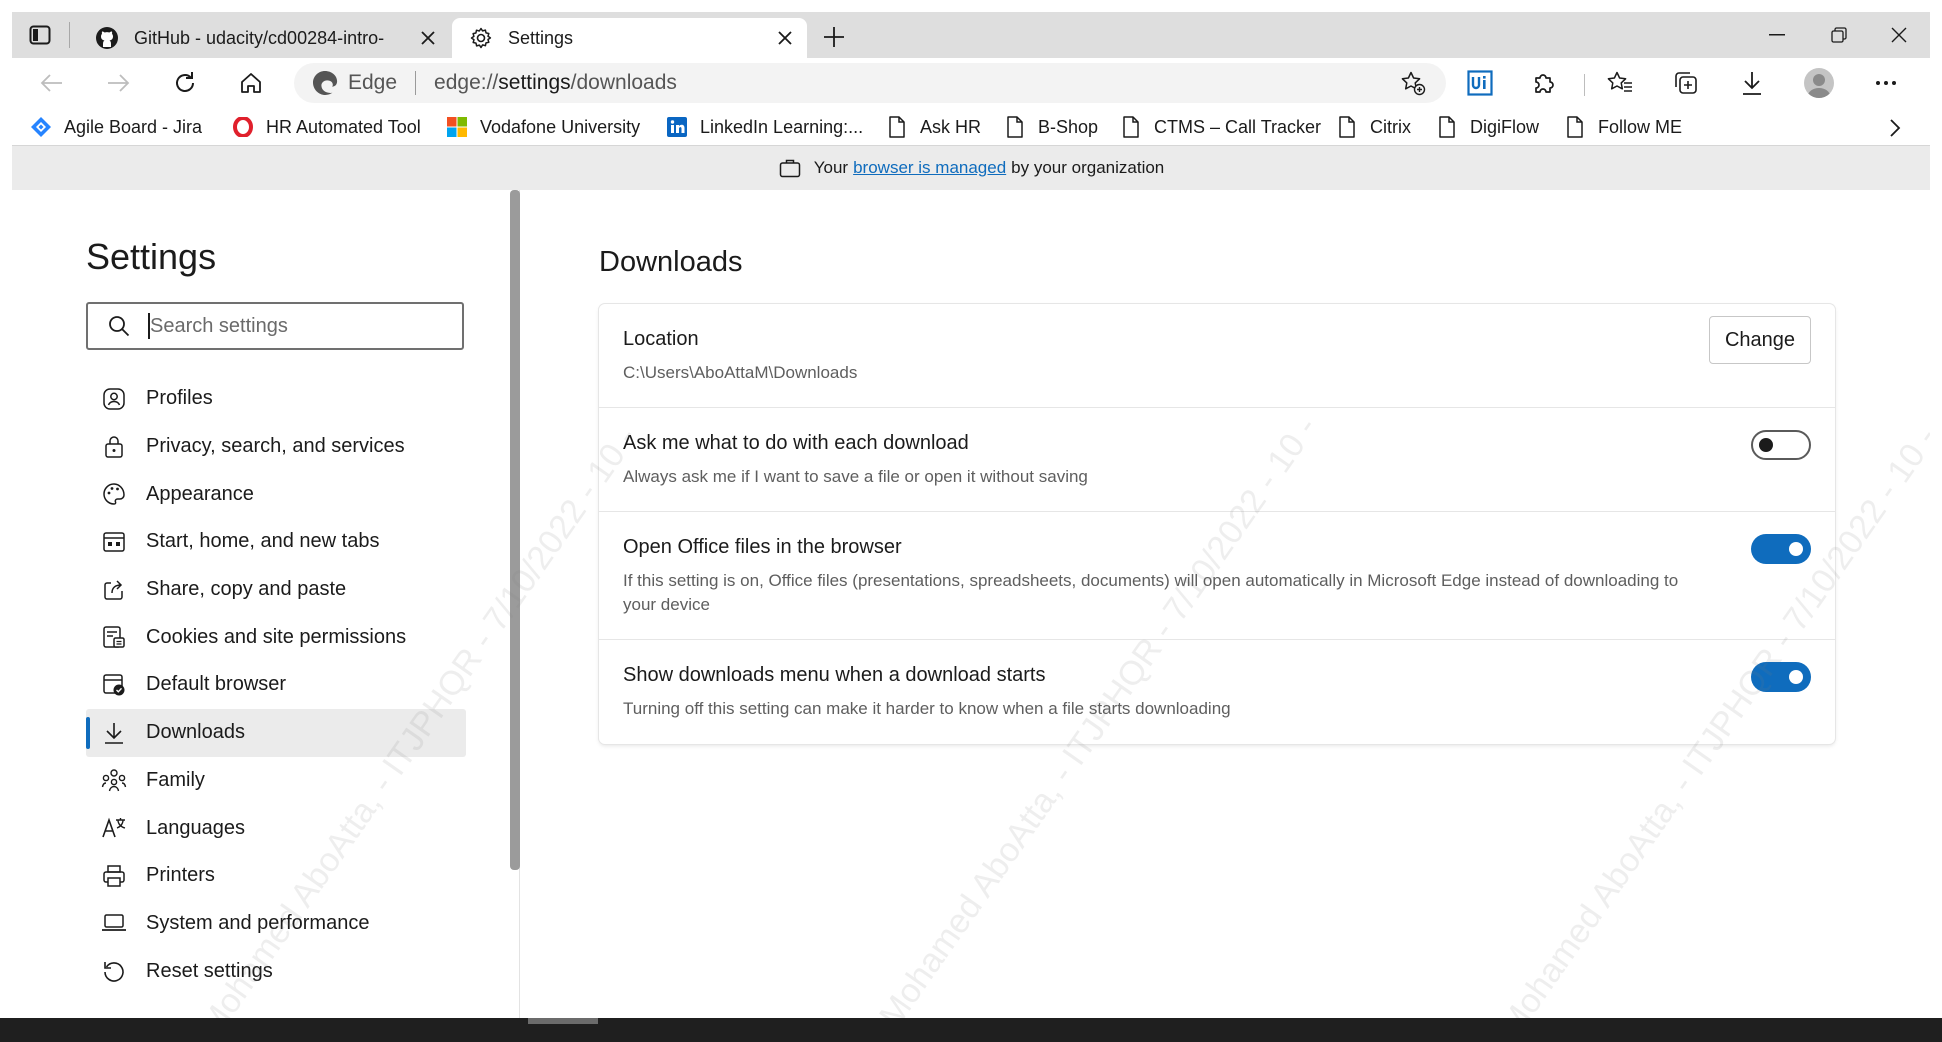 The image size is (1942, 1042). What do you see at coordinates (915, 83) in the screenshot?
I see `url-text: edge://settings/downloads` at bounding box center [915, 83].